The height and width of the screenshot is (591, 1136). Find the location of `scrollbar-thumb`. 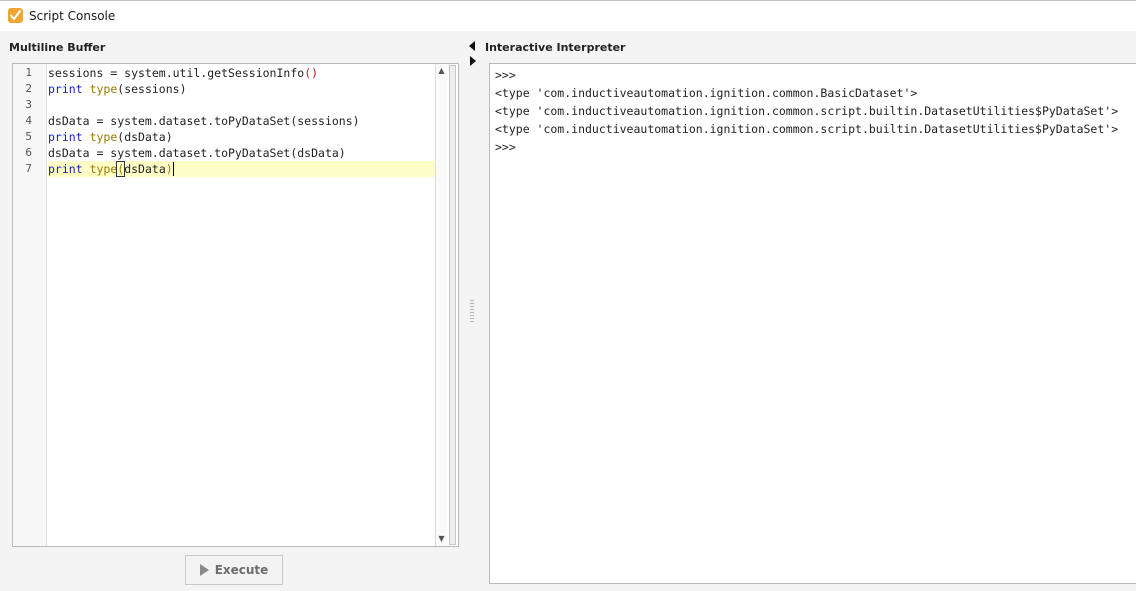

scrollbar-thumb is located at coordinates (452, 305).